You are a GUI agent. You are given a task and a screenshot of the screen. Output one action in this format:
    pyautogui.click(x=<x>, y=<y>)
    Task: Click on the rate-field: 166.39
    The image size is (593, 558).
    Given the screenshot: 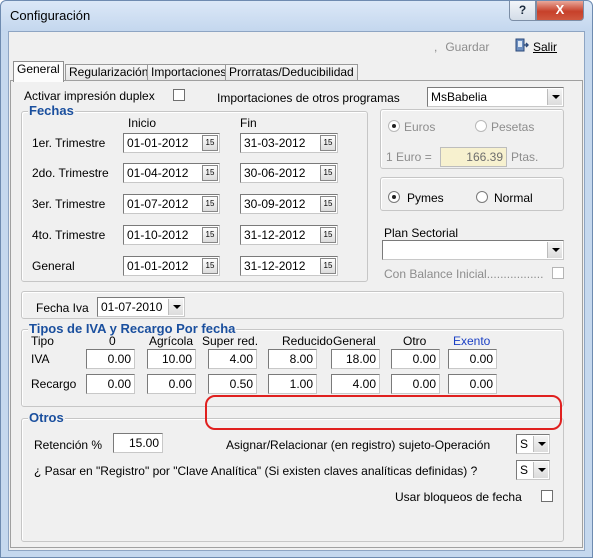 What is the action you would take?
    pyautogui.click(x=473, y=157)
    